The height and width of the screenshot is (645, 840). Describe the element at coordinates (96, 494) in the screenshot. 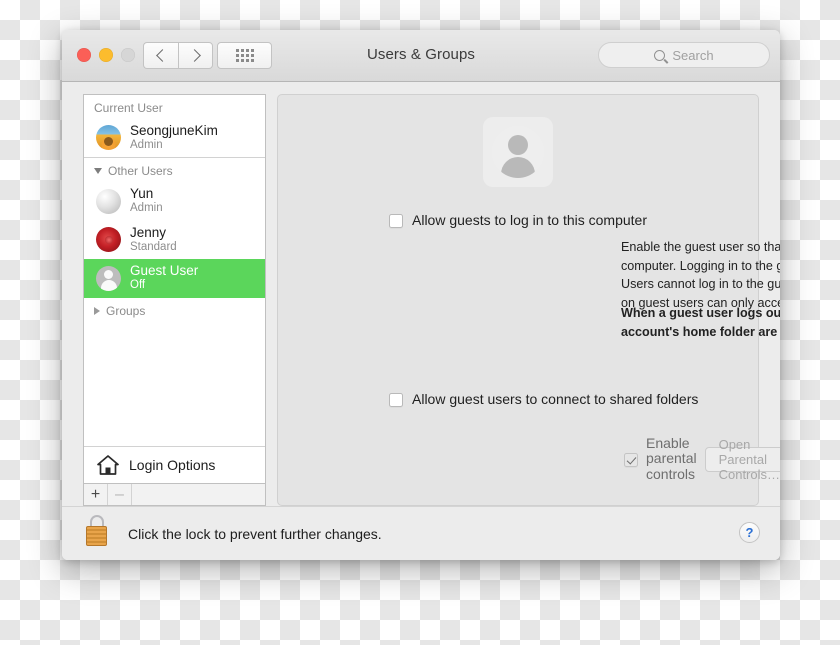

I see `add-user-button: +` at that location.